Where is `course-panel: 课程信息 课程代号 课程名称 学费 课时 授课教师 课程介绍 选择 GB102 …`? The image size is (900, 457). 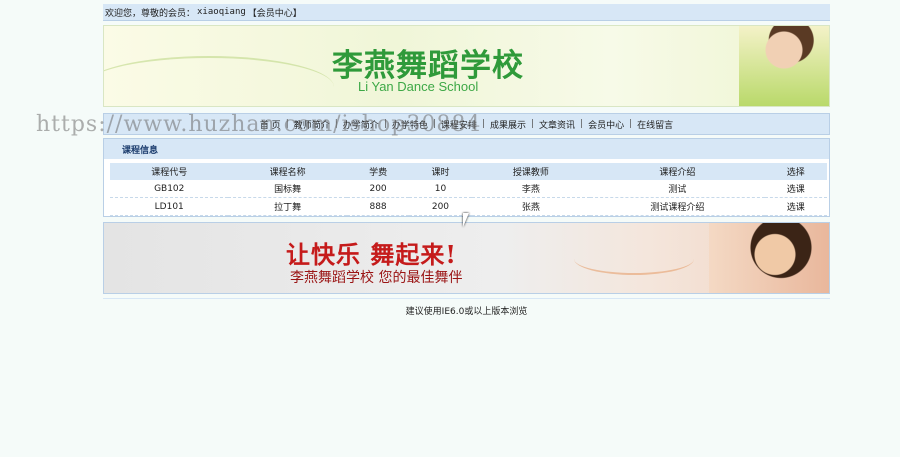 course-panel: 课程信息 课程代号 课程名称 学费 课时 授课教师 课程介绍 选择 GB102 … is located at coordinates (466, 177).